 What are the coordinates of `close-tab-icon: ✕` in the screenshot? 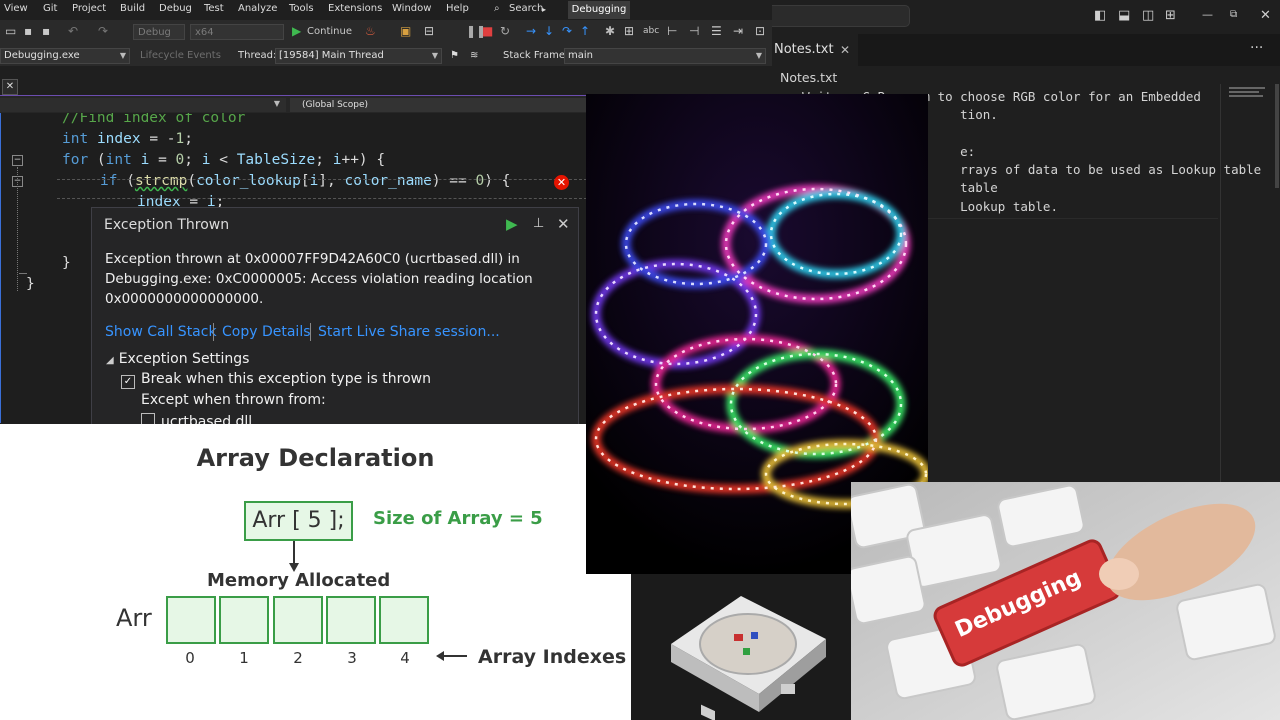 It's located at (845, 50).